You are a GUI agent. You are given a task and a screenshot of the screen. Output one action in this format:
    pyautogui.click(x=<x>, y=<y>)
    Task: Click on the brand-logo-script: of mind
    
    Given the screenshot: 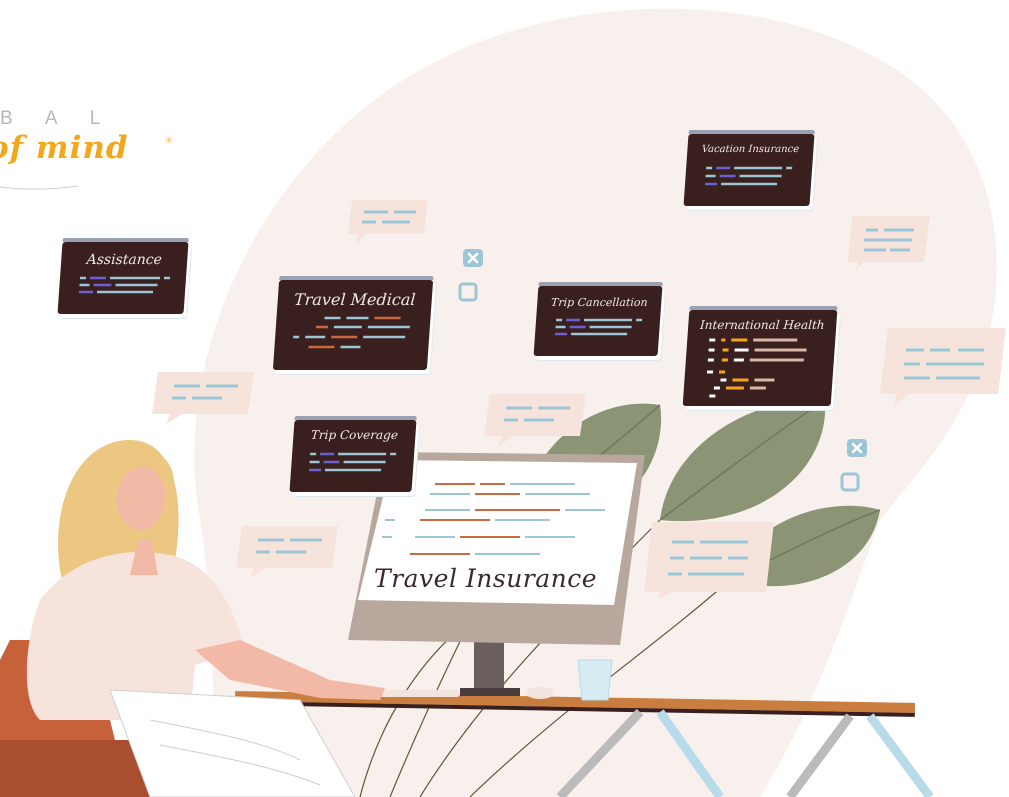 What is the action you would take?
    pyautogui.click(x=64, y=148)
    